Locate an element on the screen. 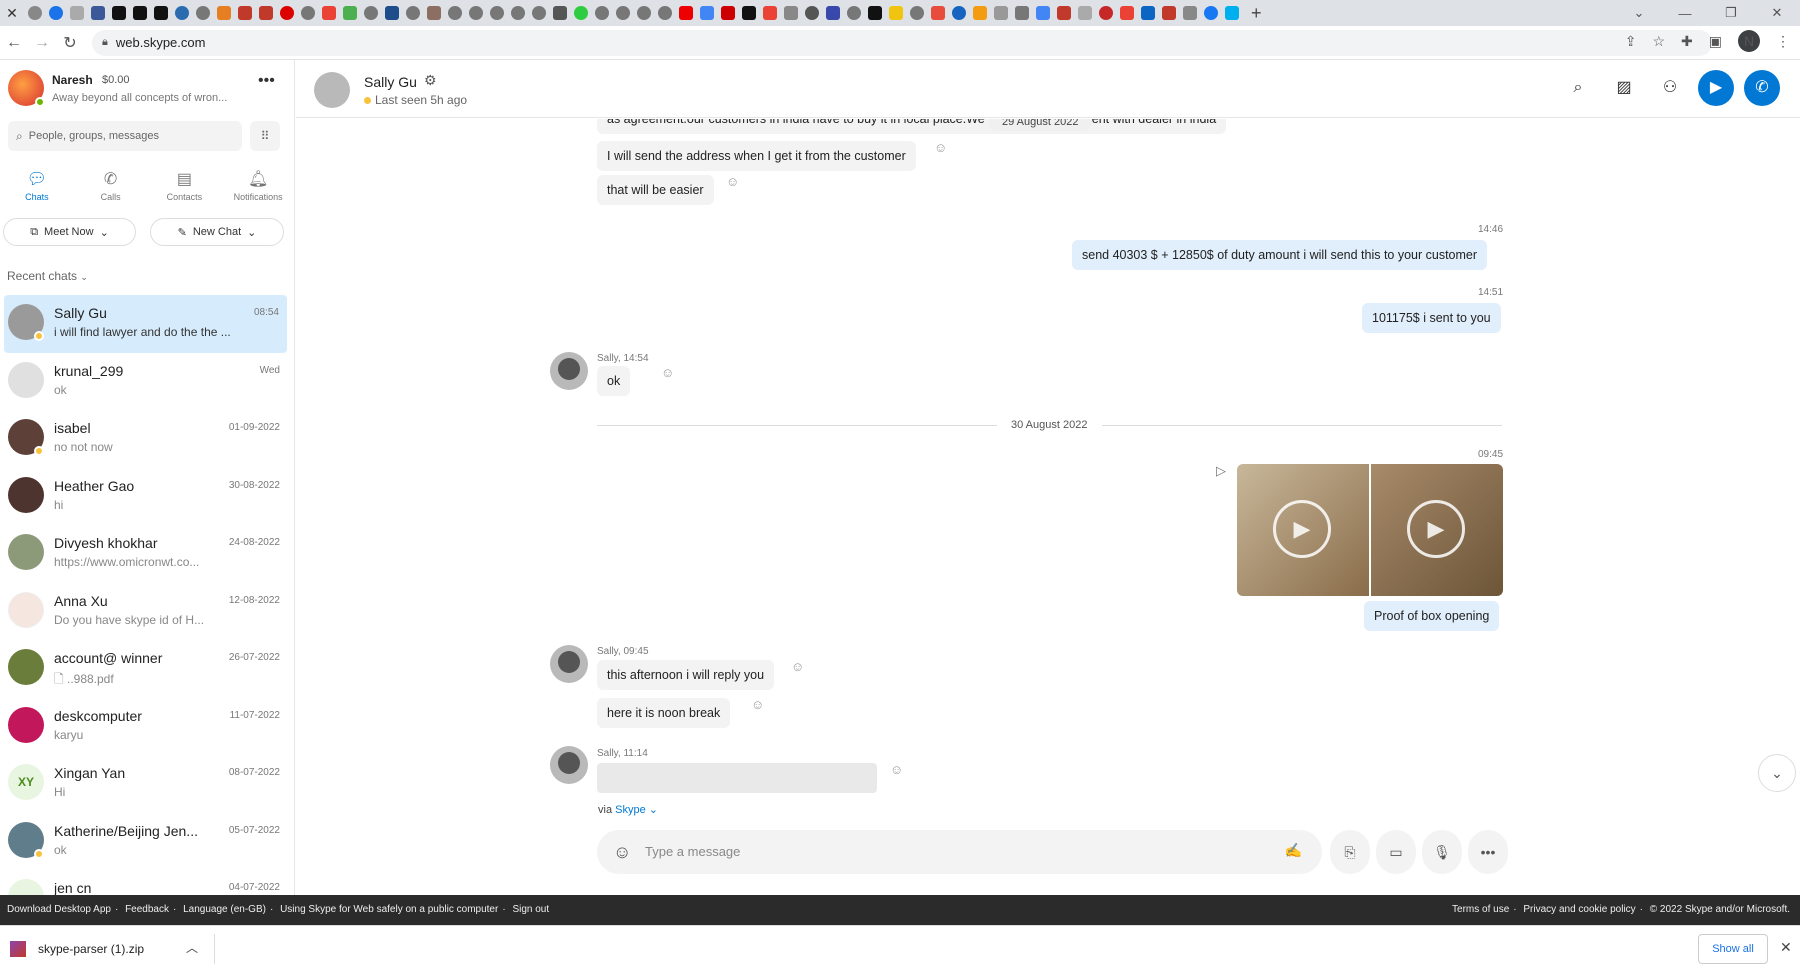 Image resolution: width=1800 pixels, height=970 pixels. url-field: 🔒︎ web.skype.com is located at coordinates (902, 42).